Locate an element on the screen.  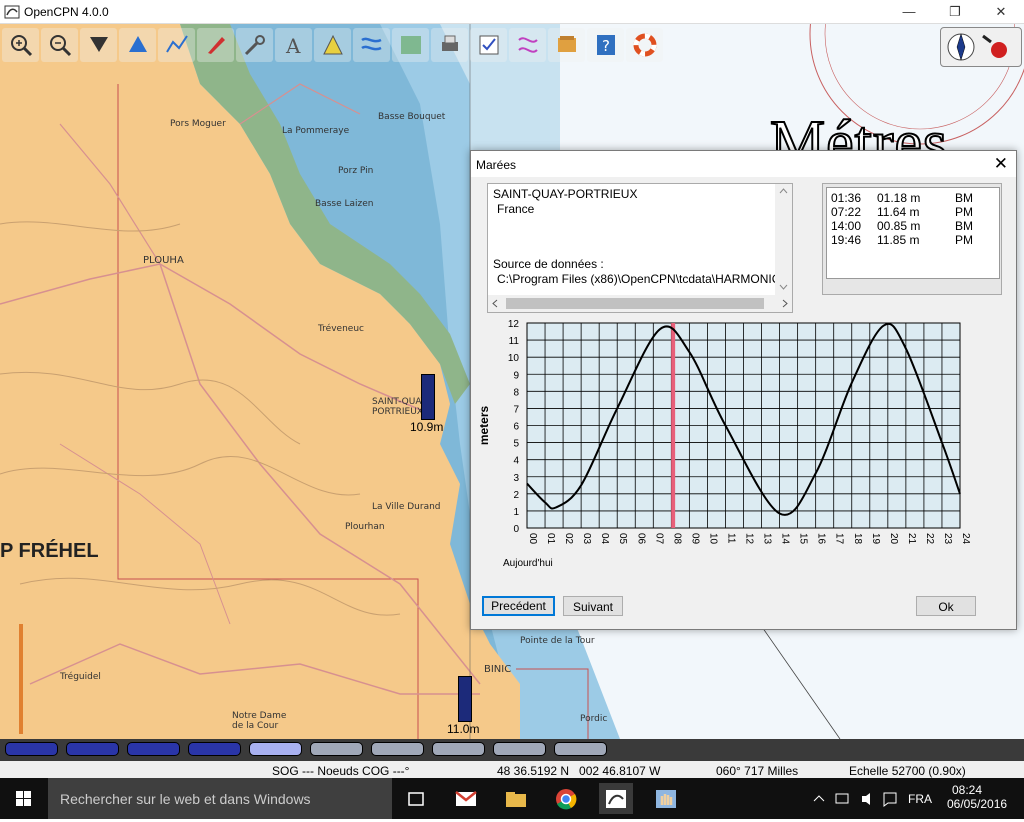
current-time-marker is located at coordinates (673, 425).